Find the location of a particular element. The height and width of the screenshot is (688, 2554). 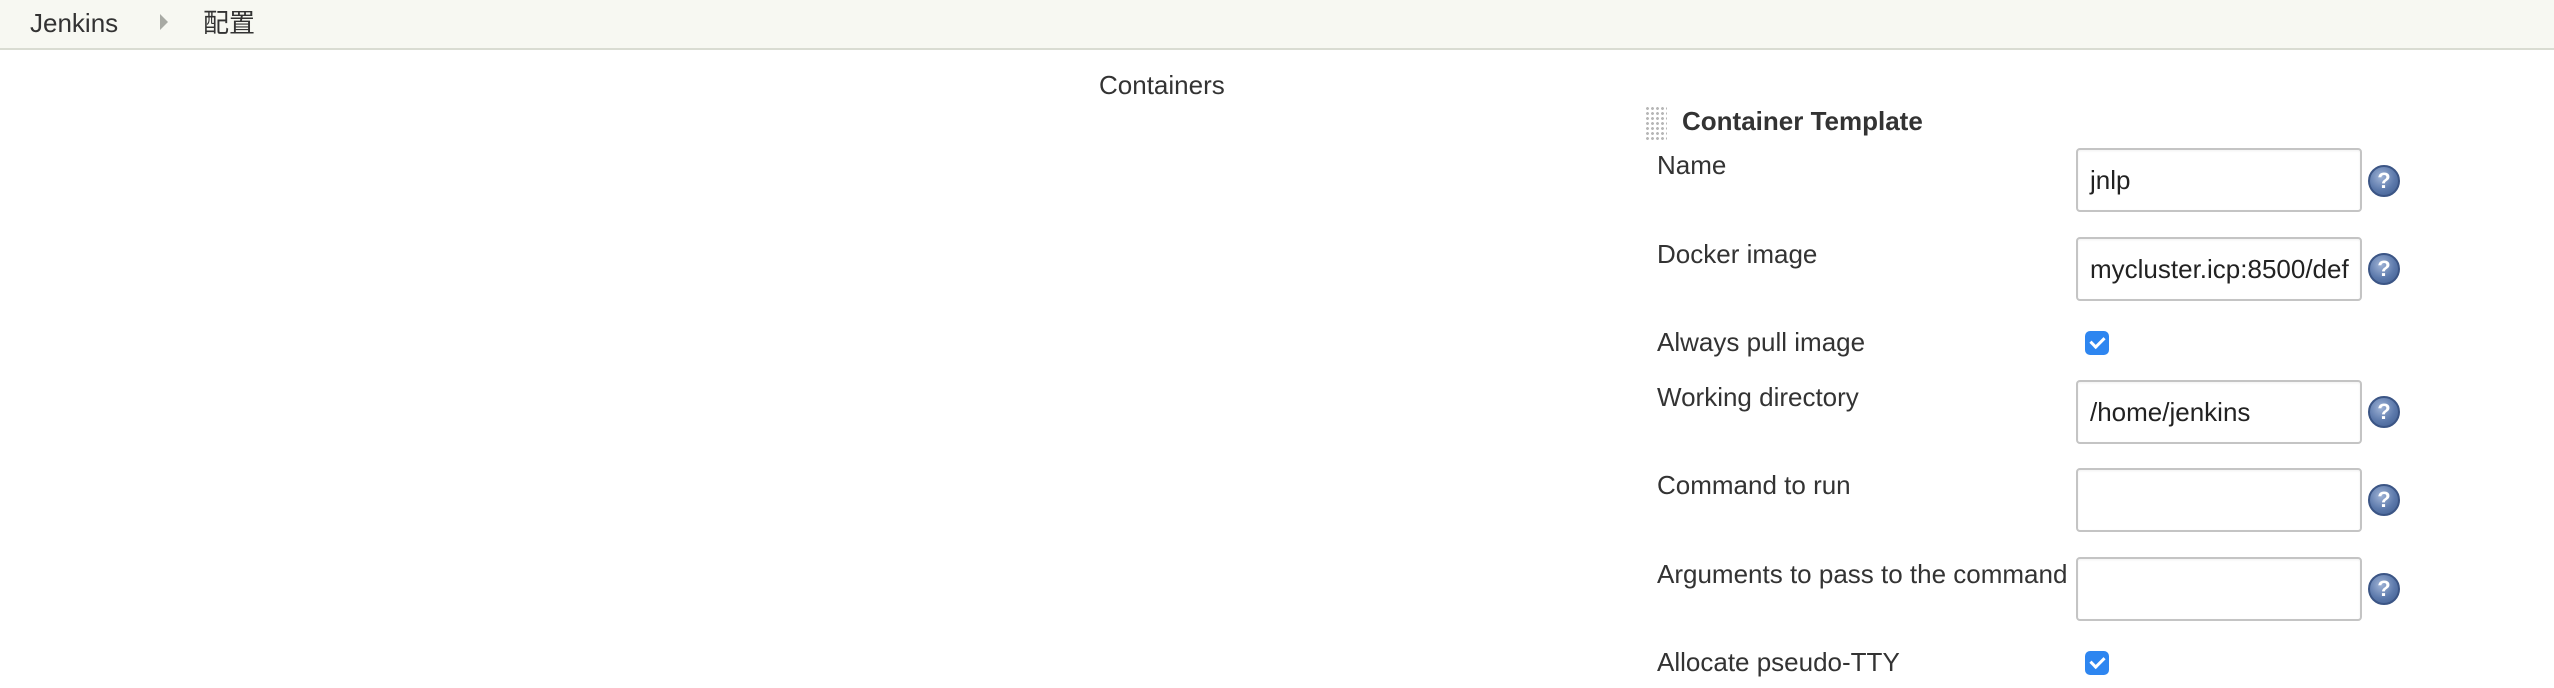

containers-label: Containers is located at coordinates (1162, 85).